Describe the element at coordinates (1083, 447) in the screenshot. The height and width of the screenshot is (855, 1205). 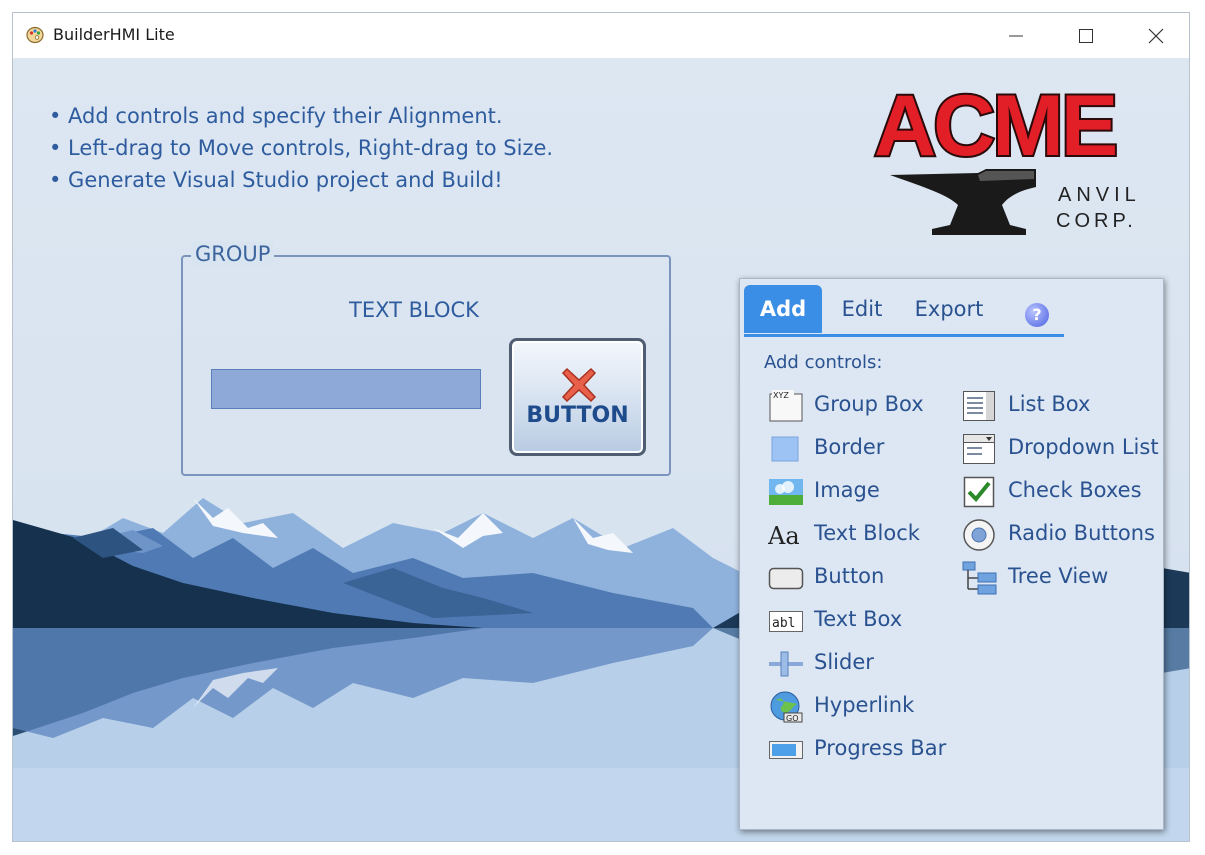
I see `control-label: Dropdown List` at that location.